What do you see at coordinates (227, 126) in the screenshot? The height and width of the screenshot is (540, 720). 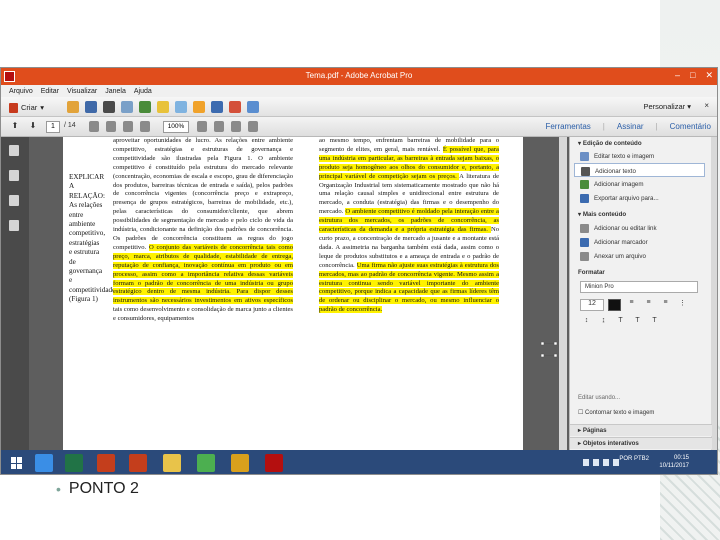 I see `layout-tools` at bounding box center [227, 126].